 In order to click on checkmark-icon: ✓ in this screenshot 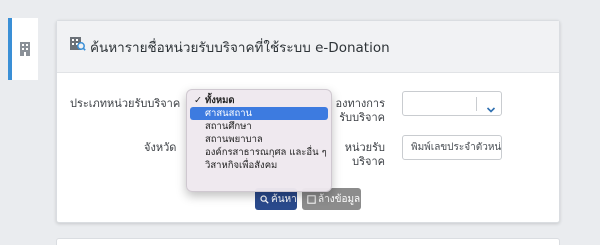, I will do `click(198, 100)`.